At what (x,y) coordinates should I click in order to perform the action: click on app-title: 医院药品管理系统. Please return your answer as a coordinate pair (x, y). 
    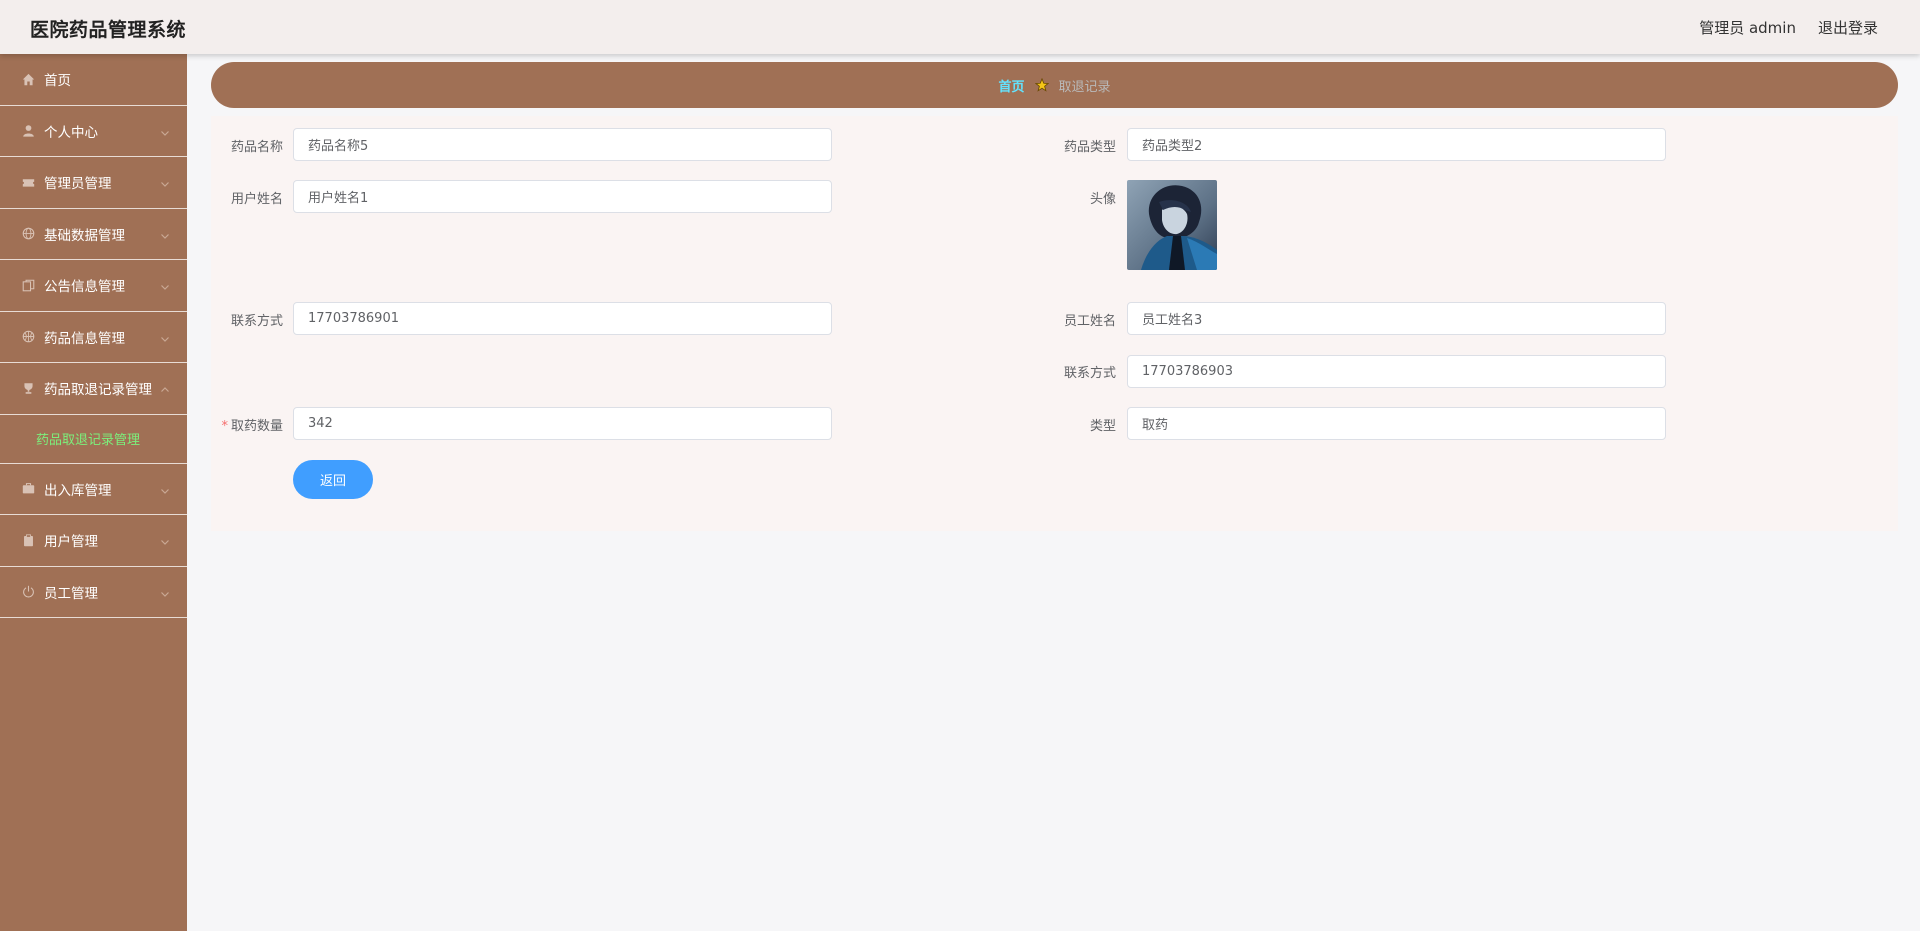
    Looking at the image, I should click on (108, 30).